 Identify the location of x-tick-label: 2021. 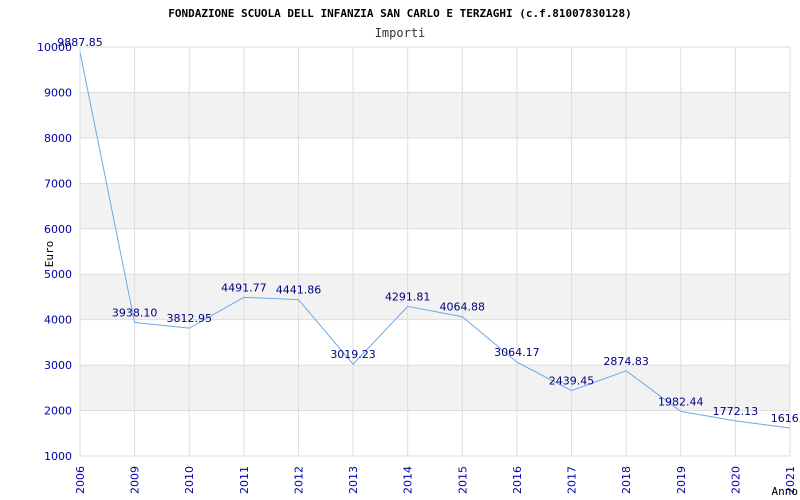
(790, 480).